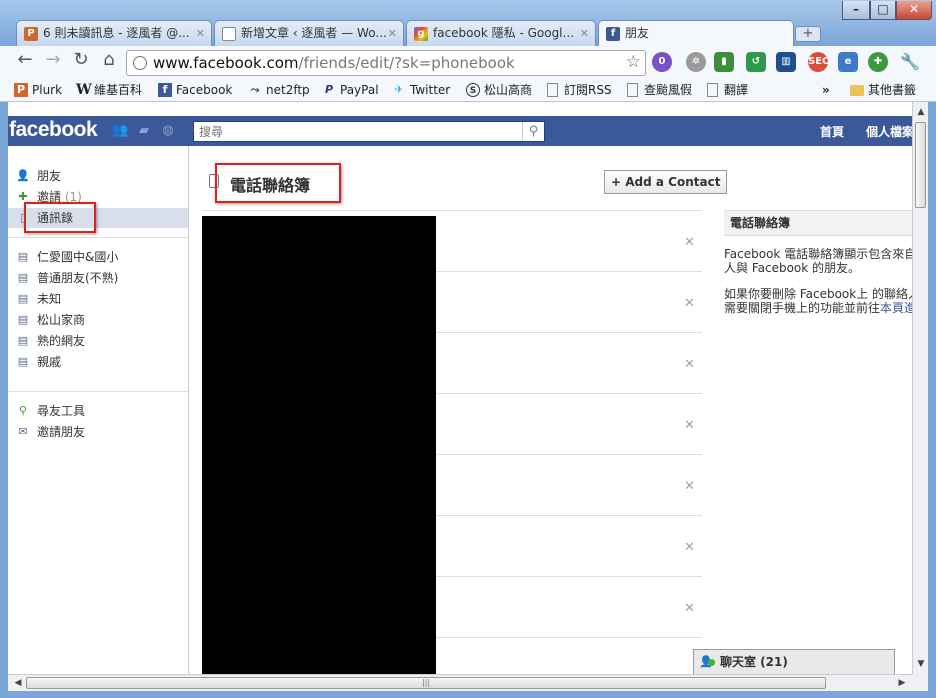  What do you see at coordinates (883, 10) in the screenshot?
I see `maximize-button: □` at bounding box center [883, 10].